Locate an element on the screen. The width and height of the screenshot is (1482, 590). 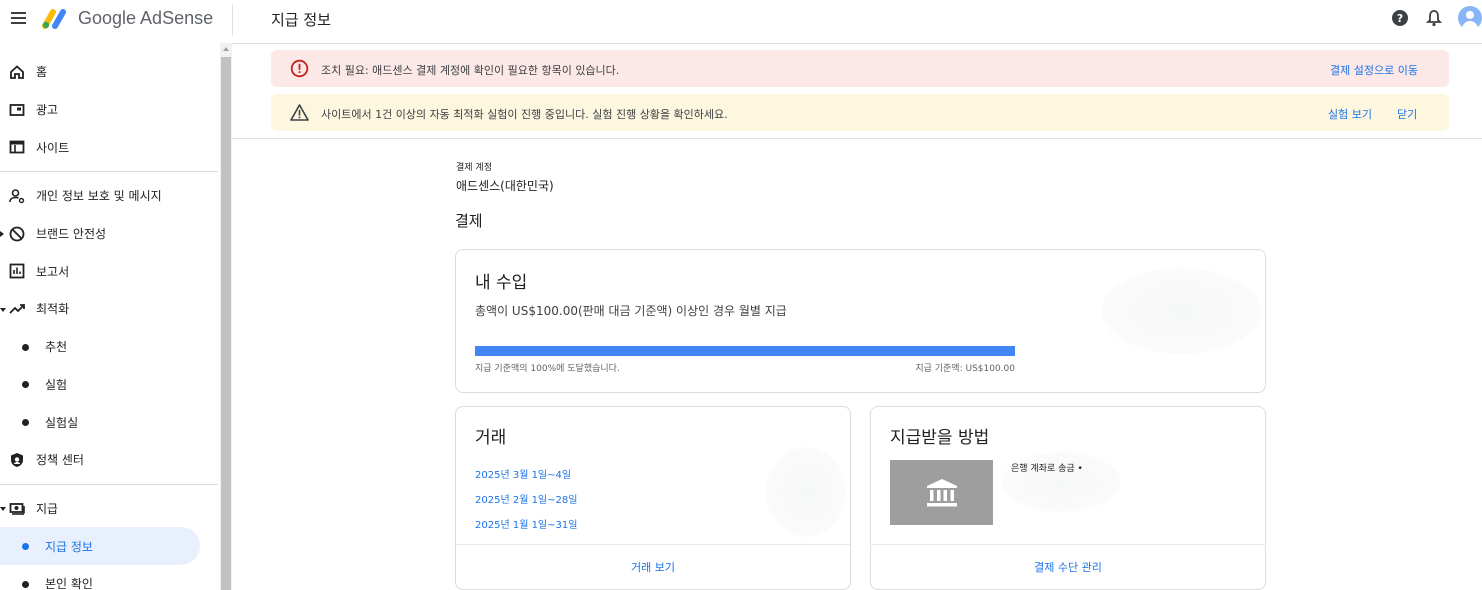
sidebar-item-label: 홈 is located at coordinates (42, 72).